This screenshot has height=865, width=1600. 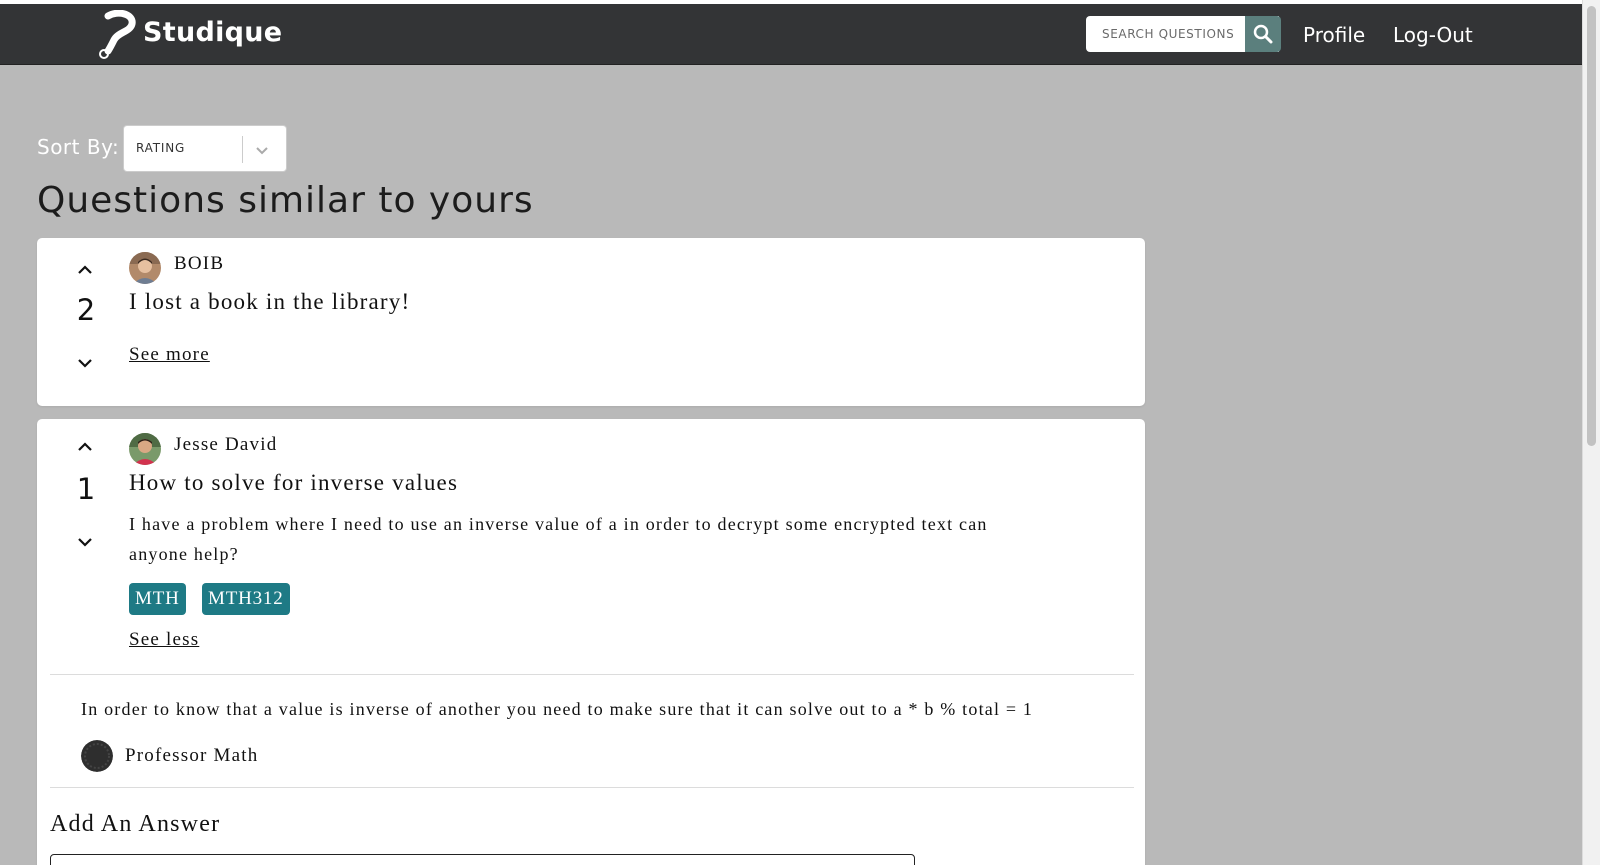 What do you see at coordinates (270, 301) in the screenshot?
I see `question-title: I lost a book in the library!` at bounding box center [270, 301].